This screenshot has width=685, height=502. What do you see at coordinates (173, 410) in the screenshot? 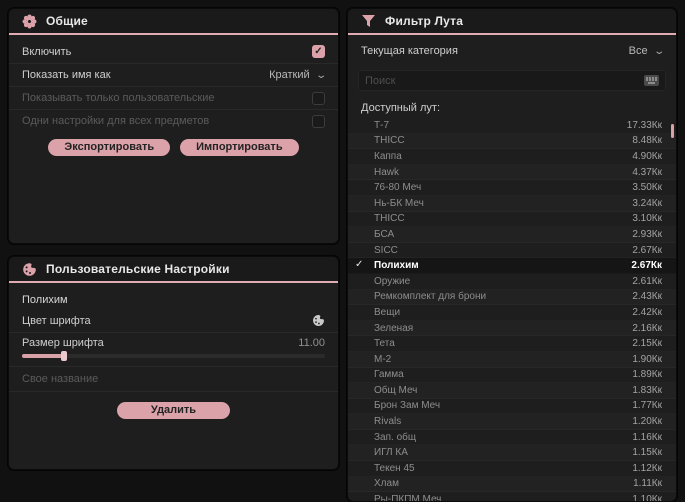
I see `delete-button: Удалить` at bounding box center [173, 410].